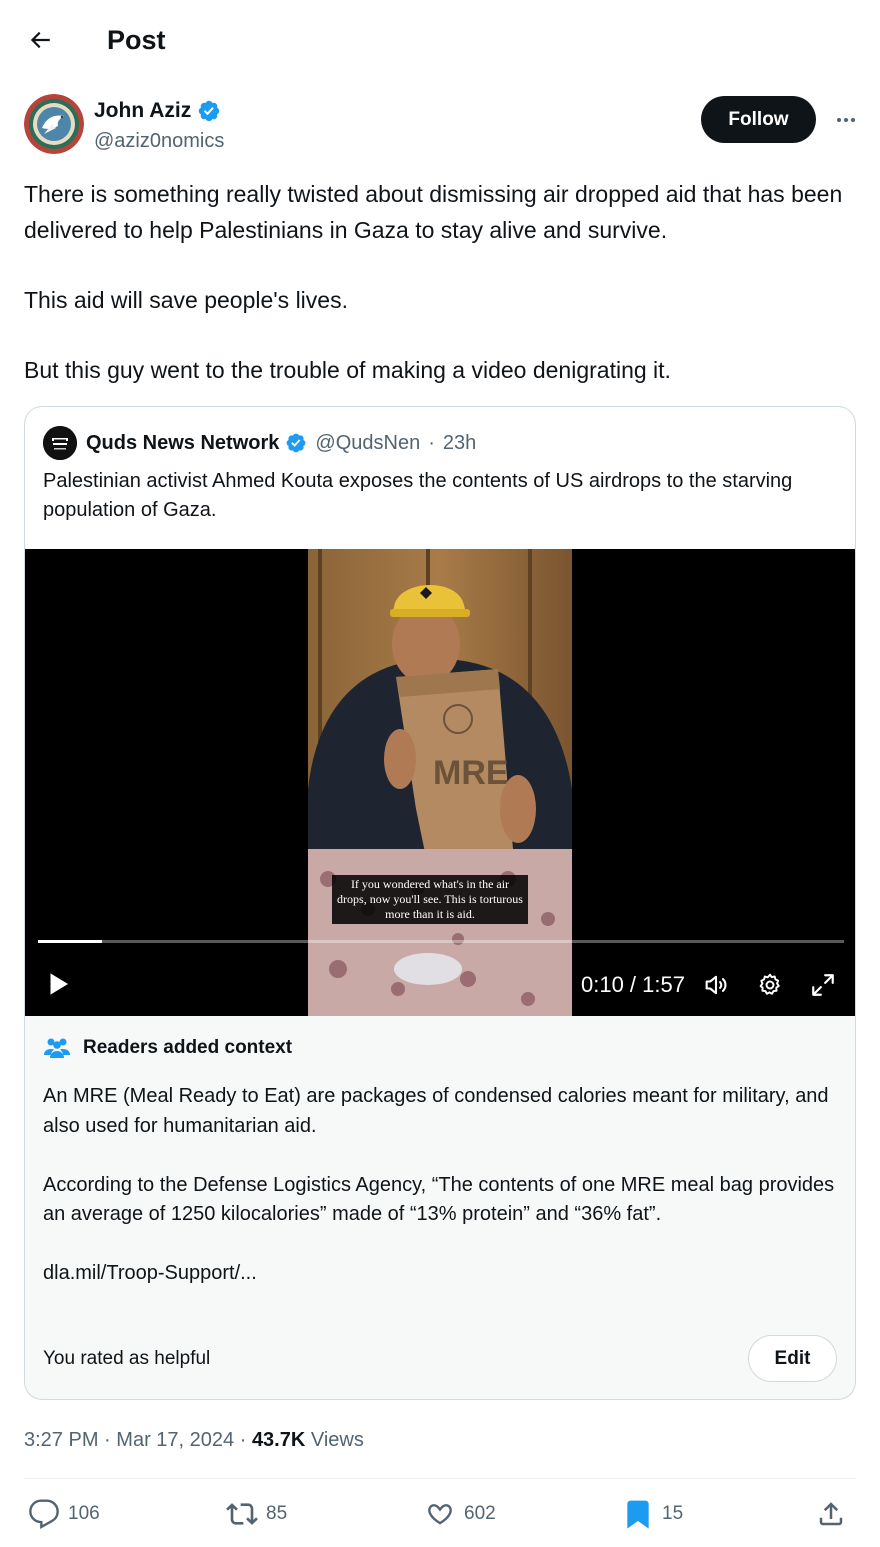 This screenshot has height=1547, width=880. I want to click on quote-author-name: Quds News Network, so click(182, 443).